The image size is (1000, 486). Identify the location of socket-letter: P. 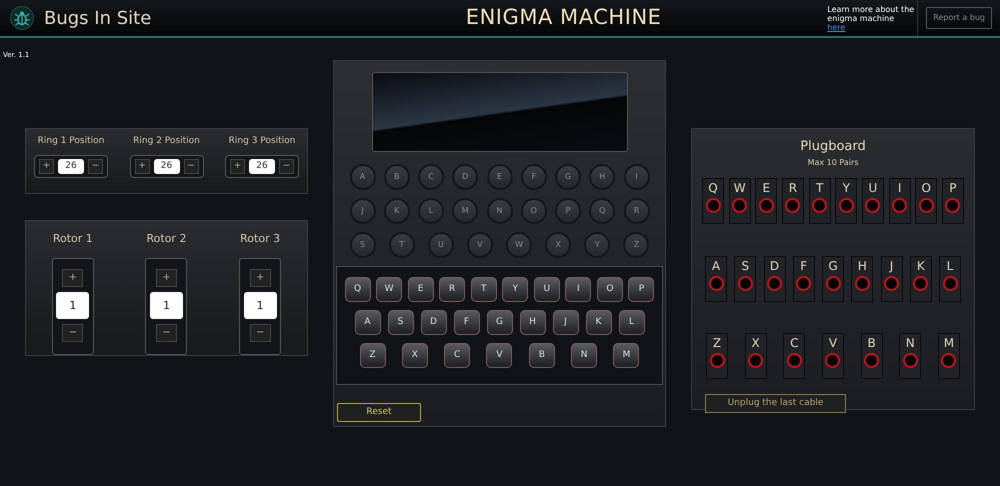
(953, 188).